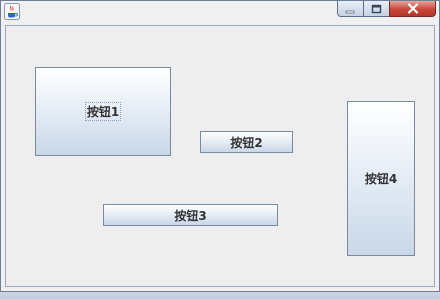  I want to click on button-2: 按钮2, so click(246, 142).